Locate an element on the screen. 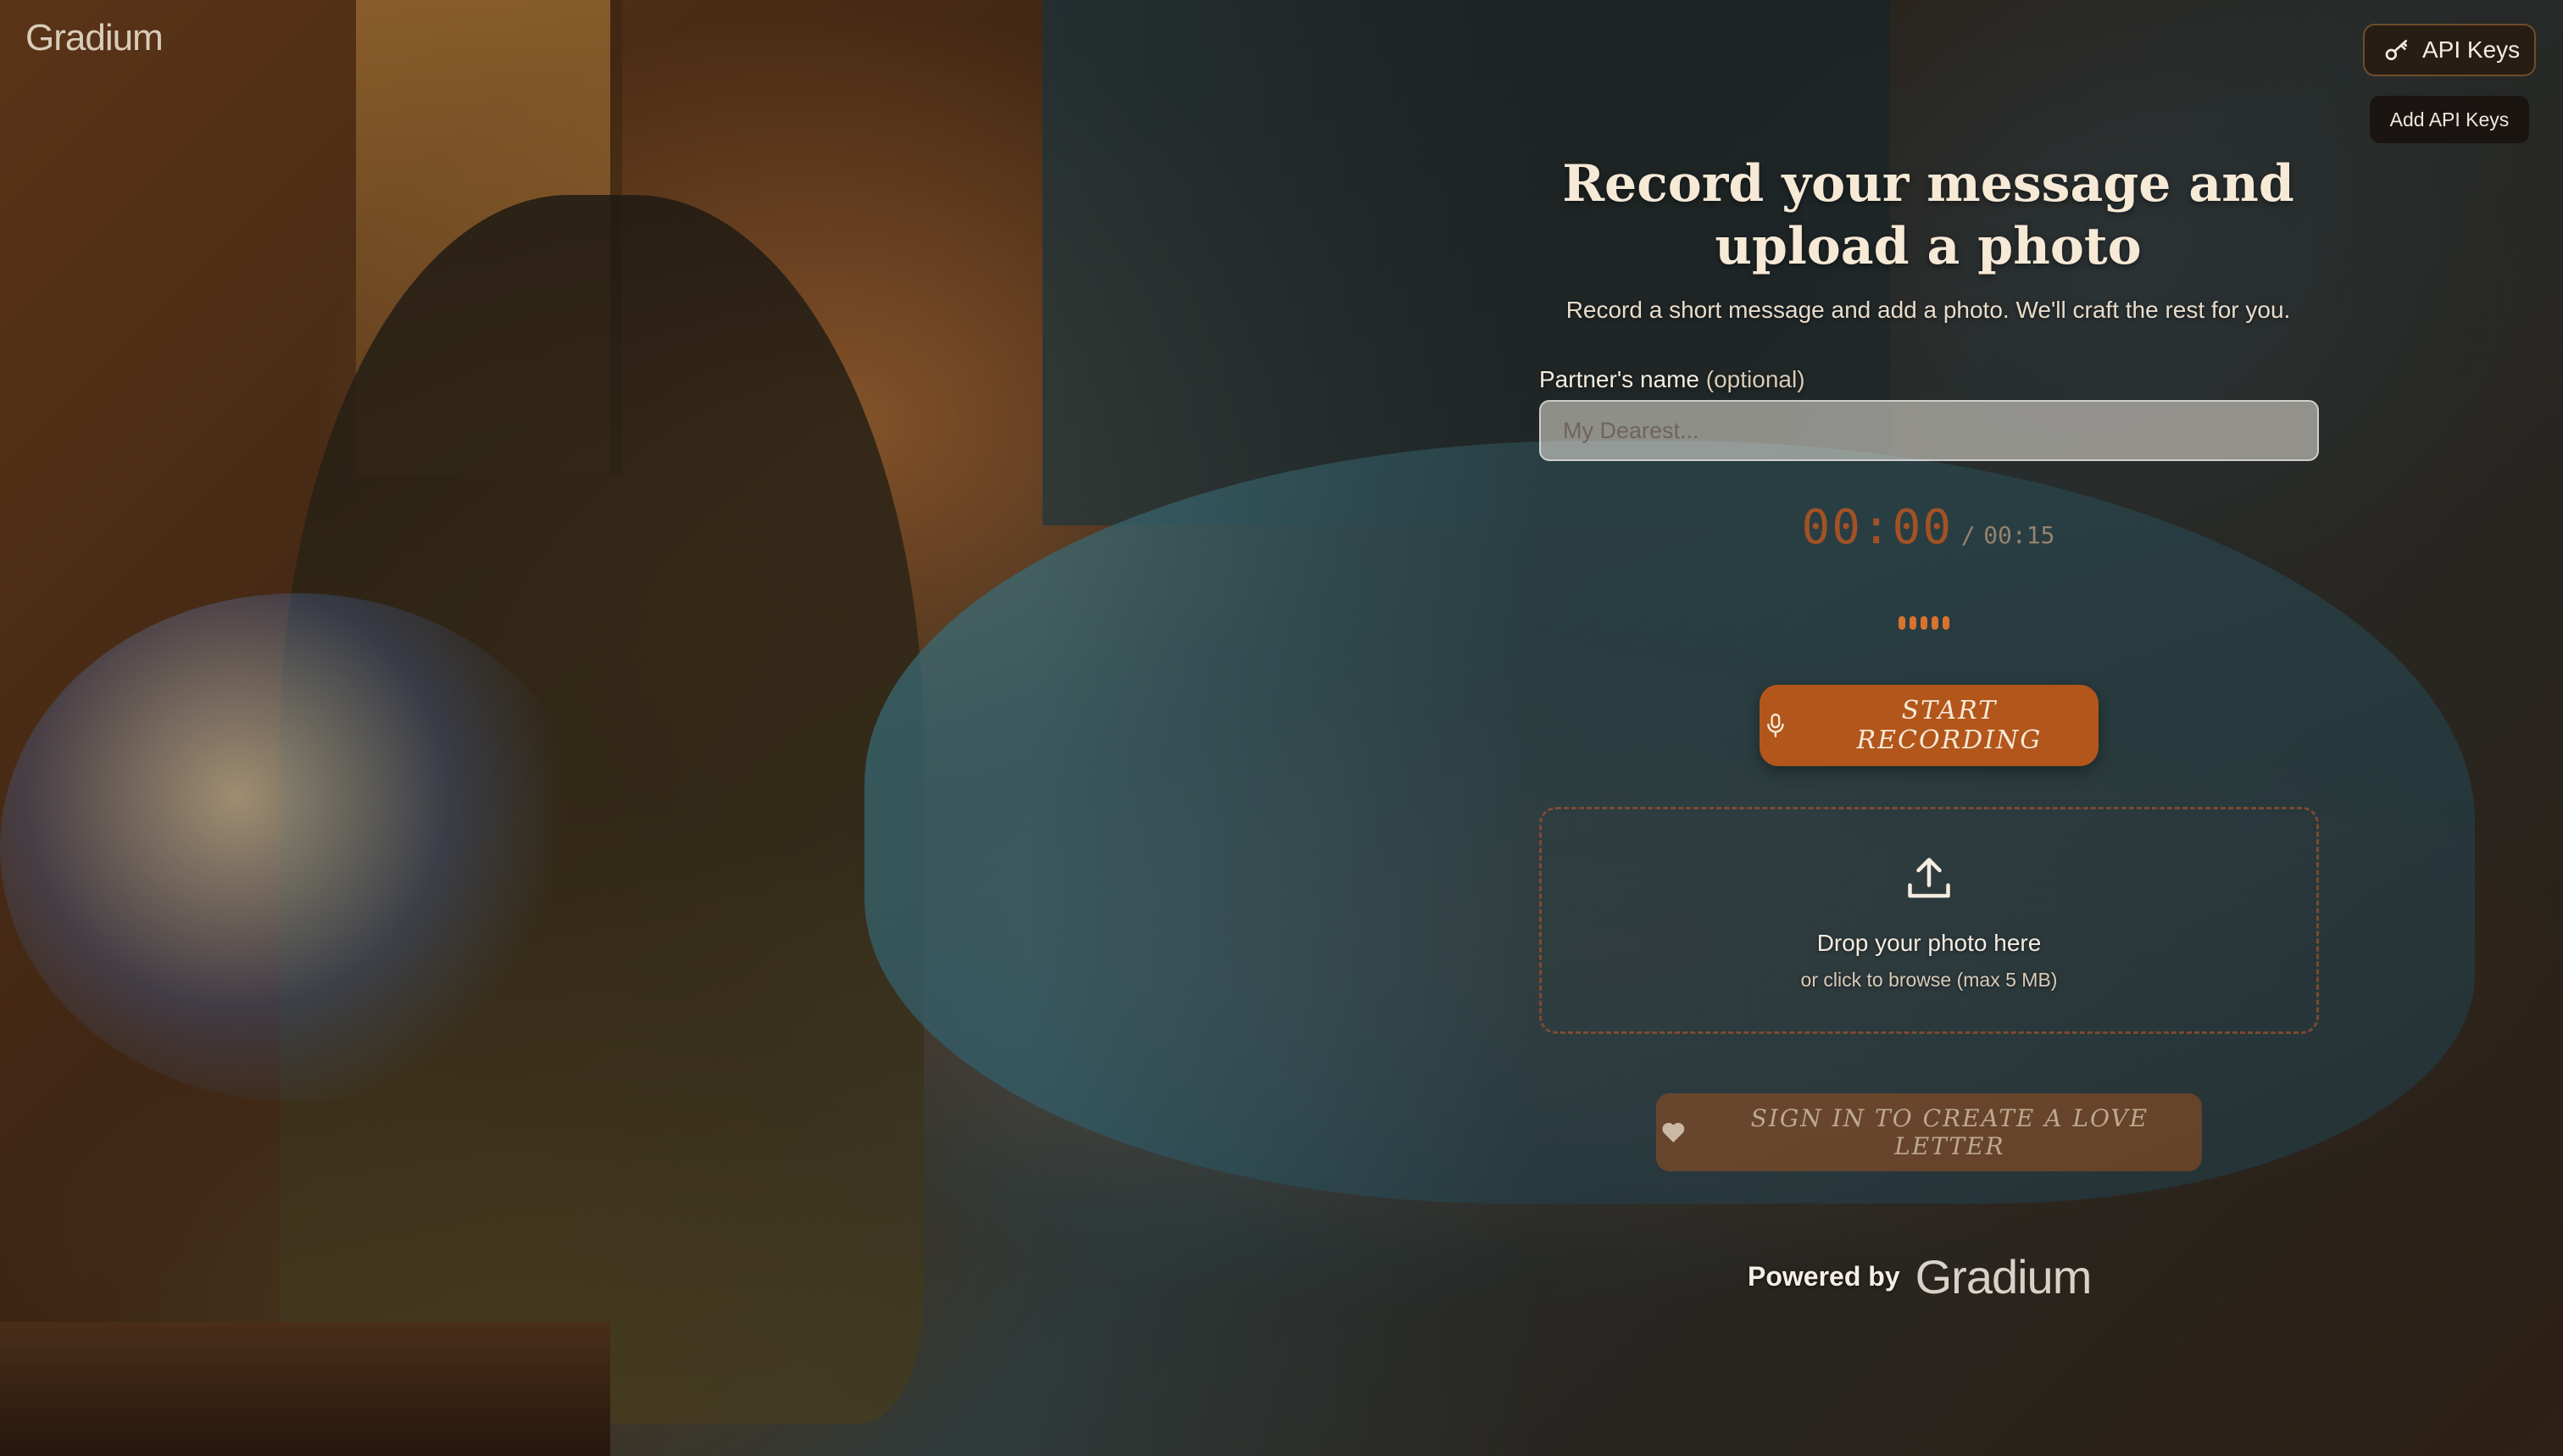 The width and height of the screenshot is (2563, 1456). start-recording-button: START RECORDING is located at coordinates (1929, 726).